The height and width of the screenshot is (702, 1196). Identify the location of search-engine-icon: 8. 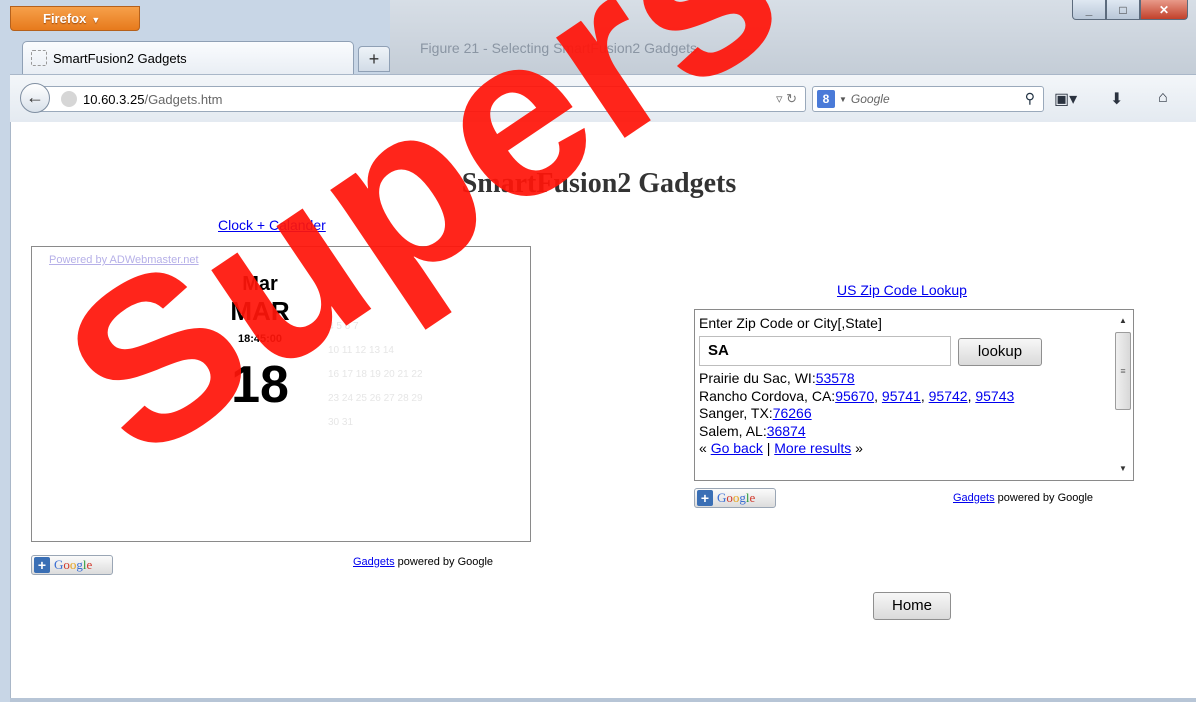
(826, 99).